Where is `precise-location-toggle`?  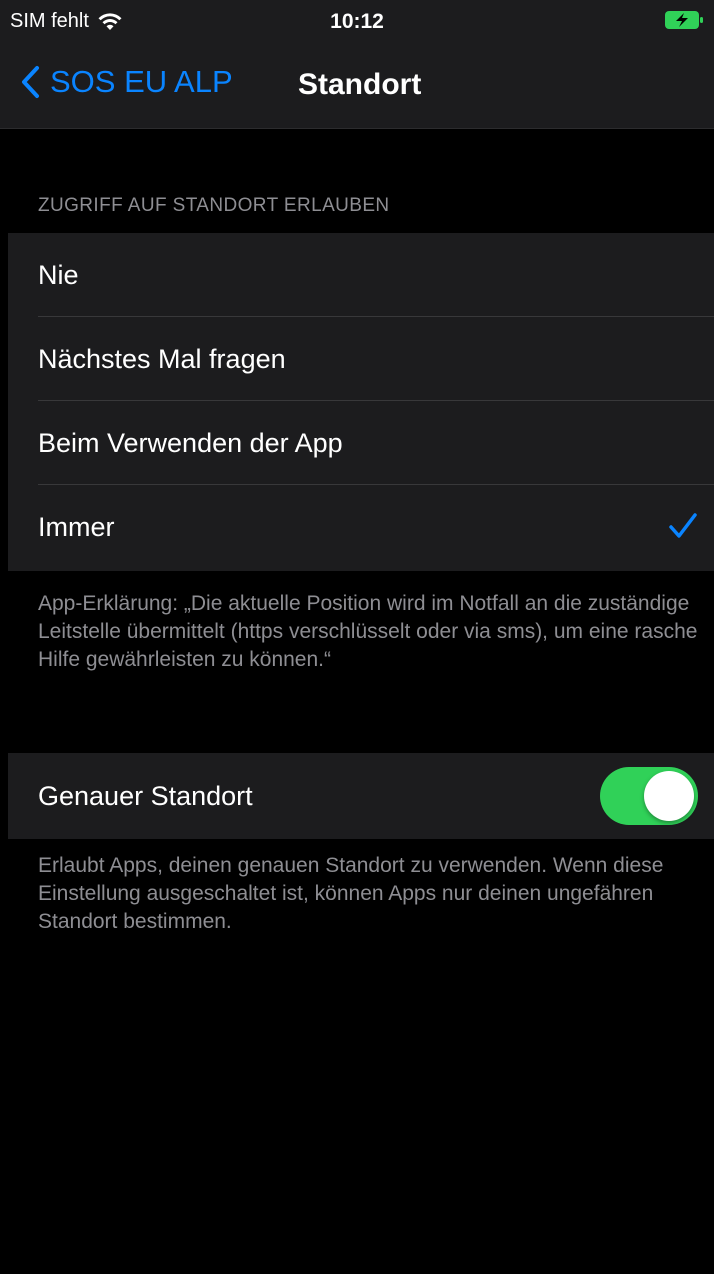
precise-location-toggle is located at coordinates (649, 796).